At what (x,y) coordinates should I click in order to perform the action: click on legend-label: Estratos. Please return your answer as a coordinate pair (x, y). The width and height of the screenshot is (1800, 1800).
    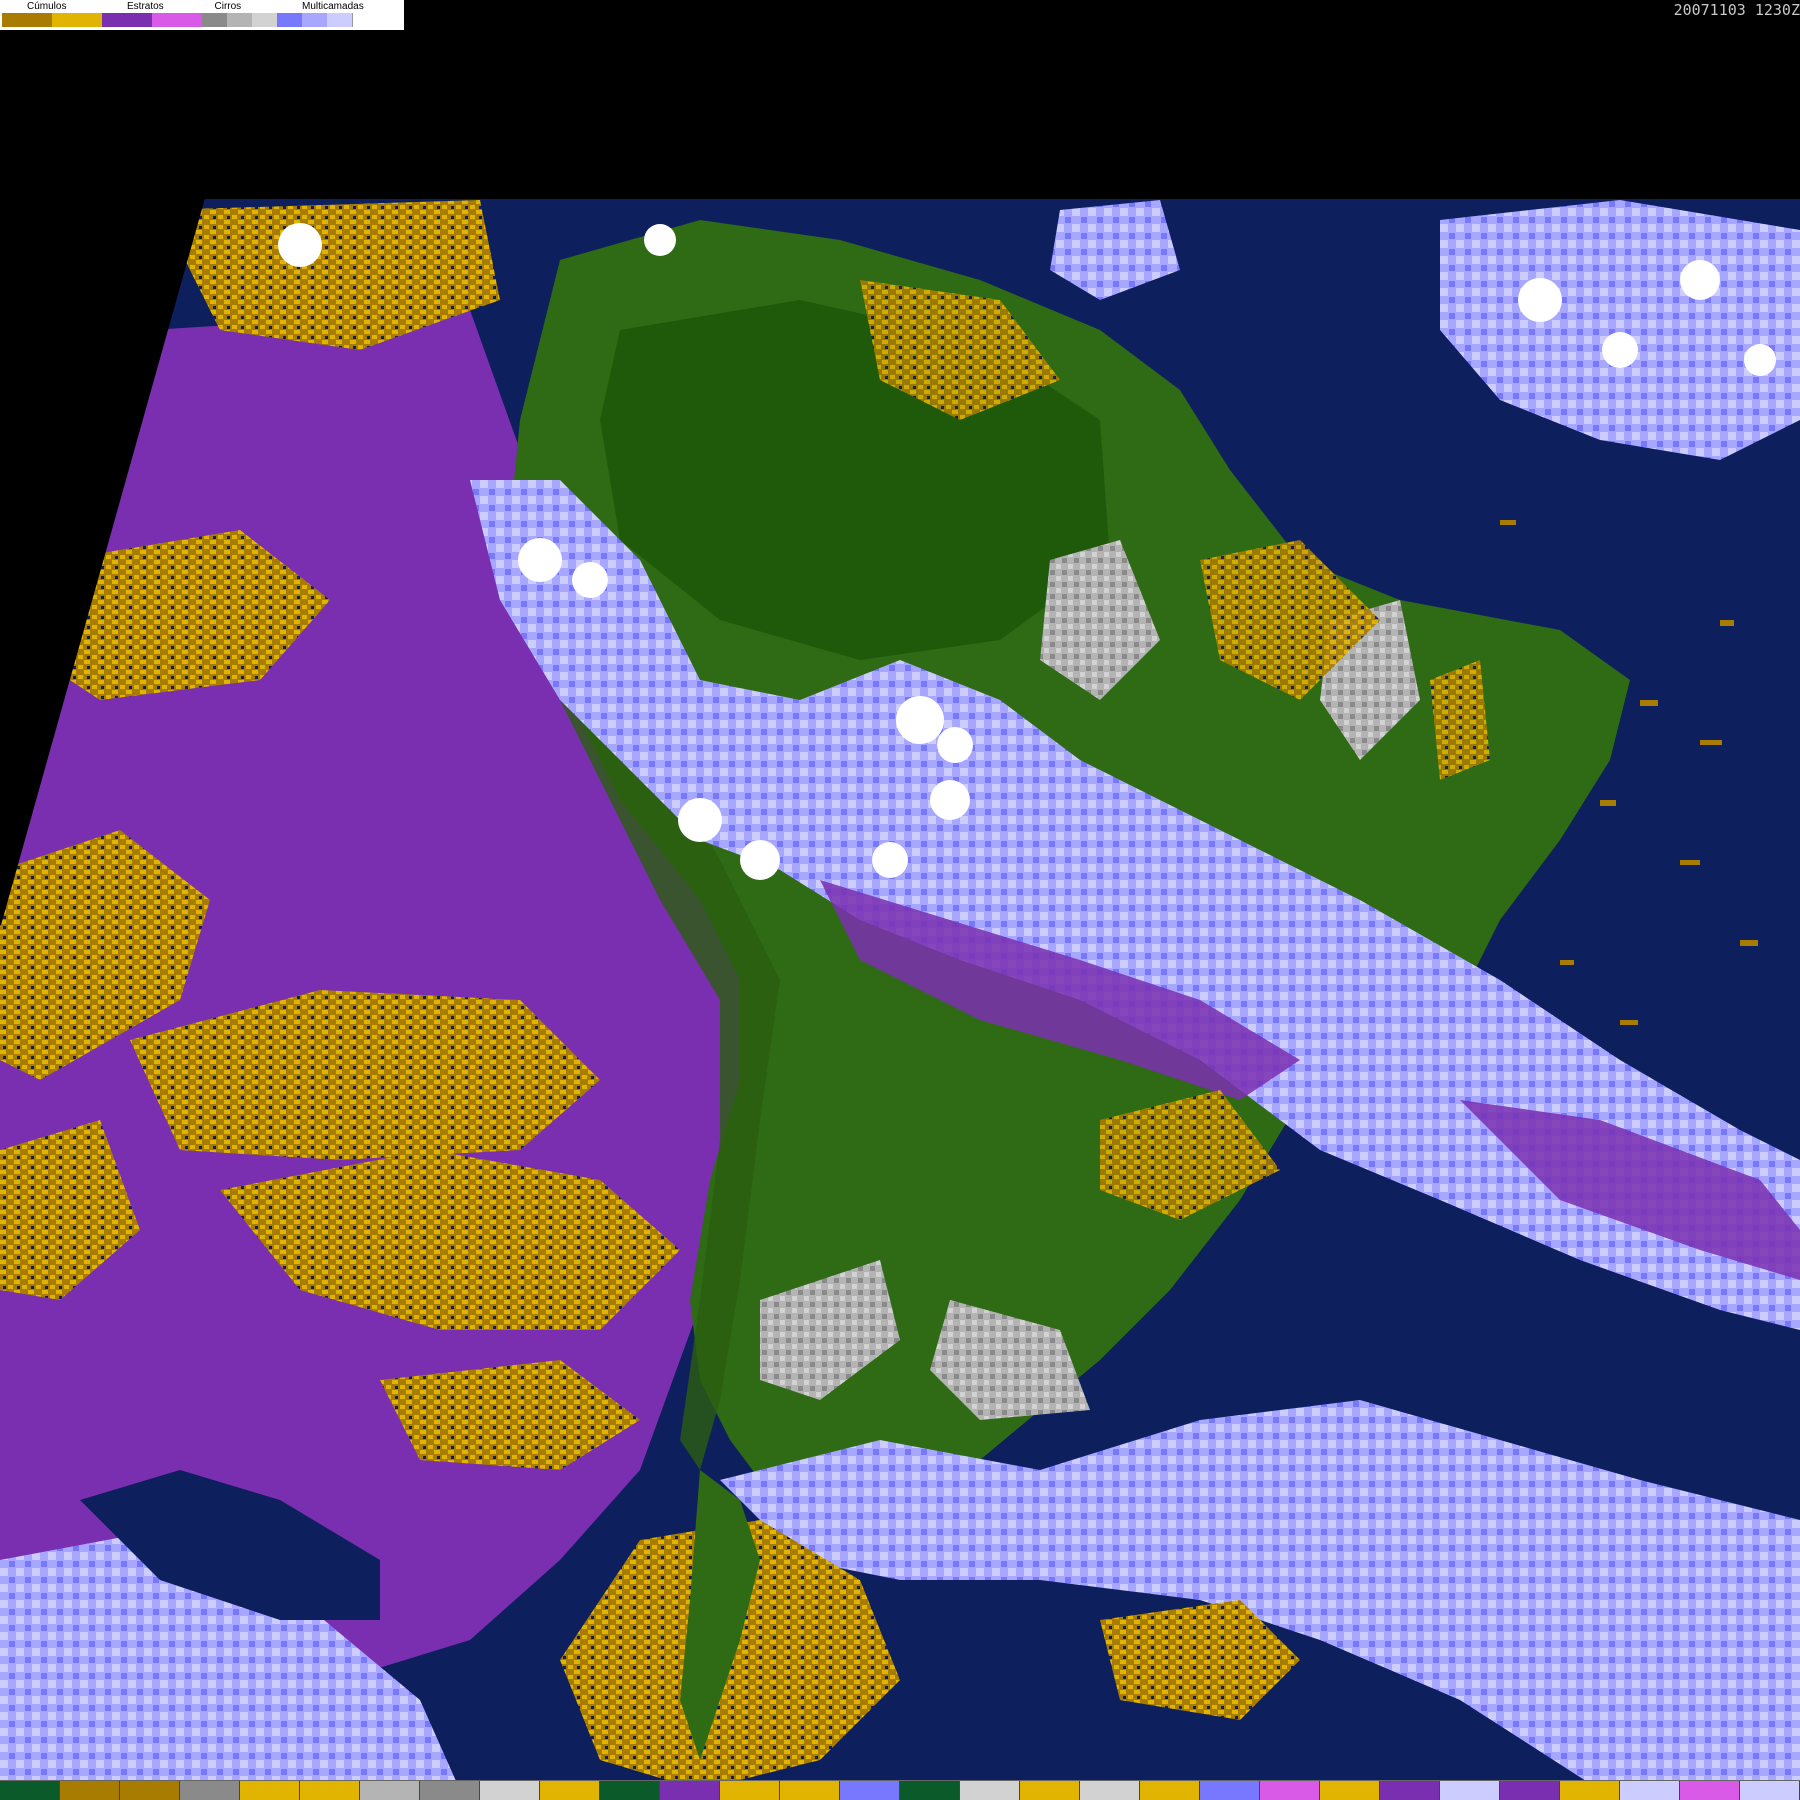
    Looking at the image, I should click on (145, 6).